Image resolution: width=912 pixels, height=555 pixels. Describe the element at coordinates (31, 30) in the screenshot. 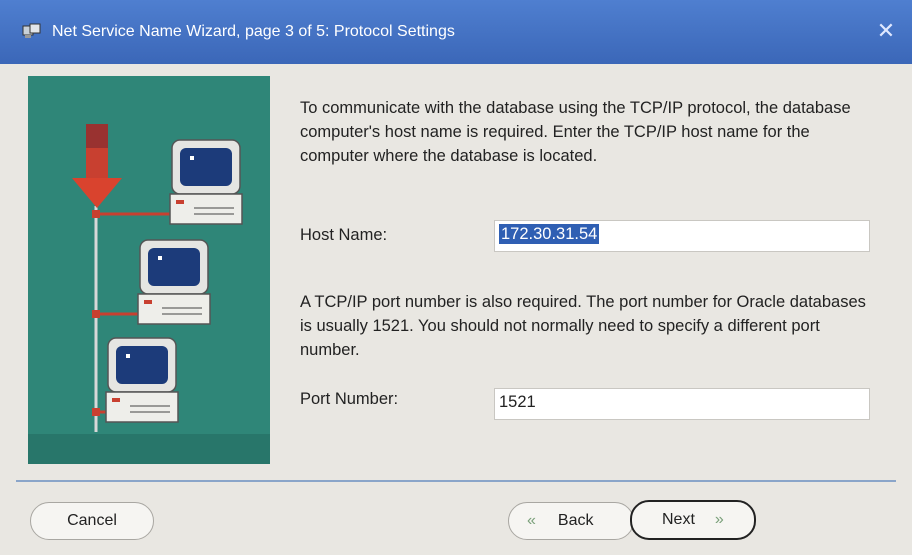

I see `wizard-app-icon` at that location.